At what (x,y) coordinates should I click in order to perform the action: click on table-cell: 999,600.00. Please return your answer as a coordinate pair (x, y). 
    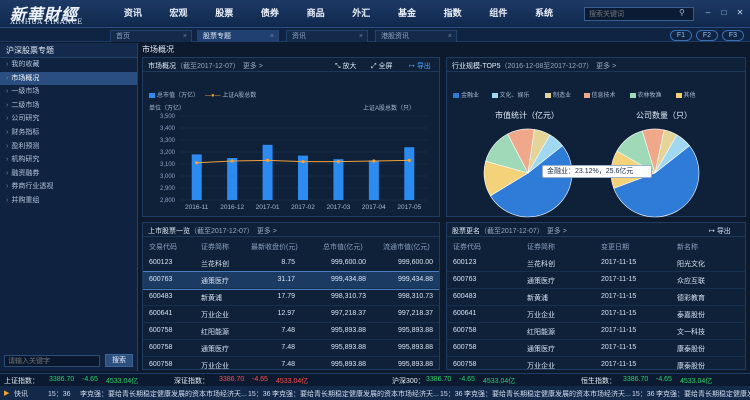
    Looking at the image, I should click on (415, 262).